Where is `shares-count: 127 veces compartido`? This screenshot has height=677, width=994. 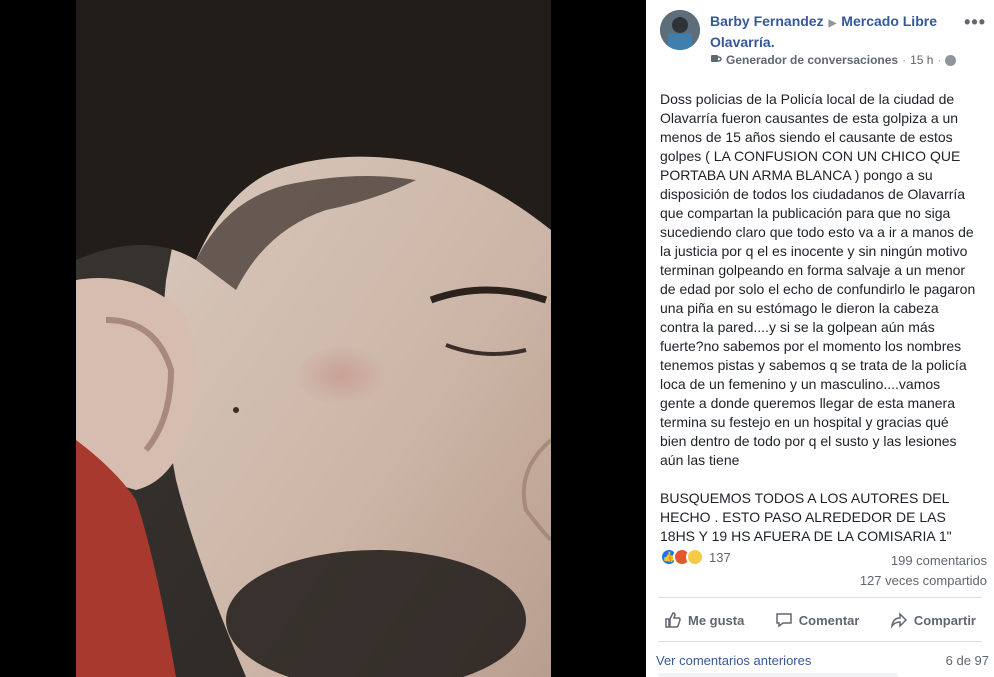
shares-count: 127 veces compartido is located at coordinates (923, 581).